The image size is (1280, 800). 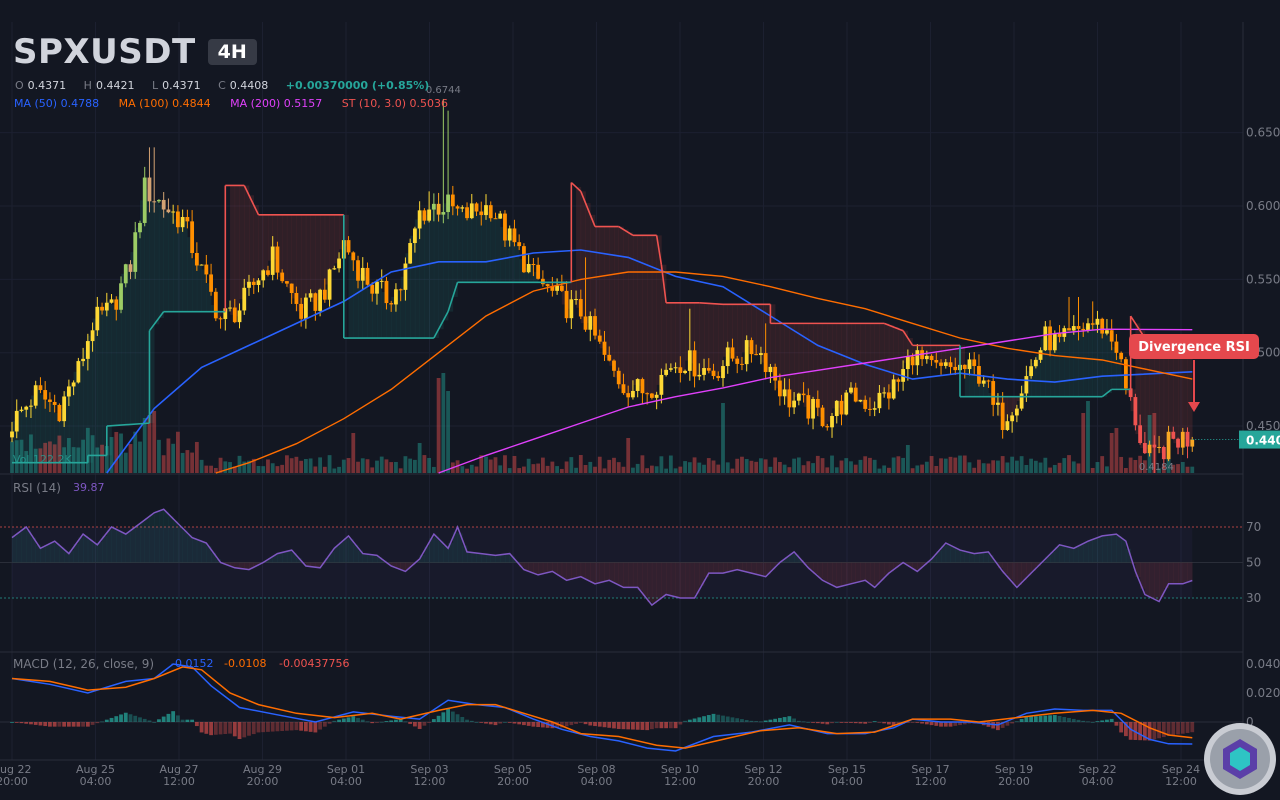 I want to click on chart-header: SPXUSDT 4H, so click(x=135, y=52).